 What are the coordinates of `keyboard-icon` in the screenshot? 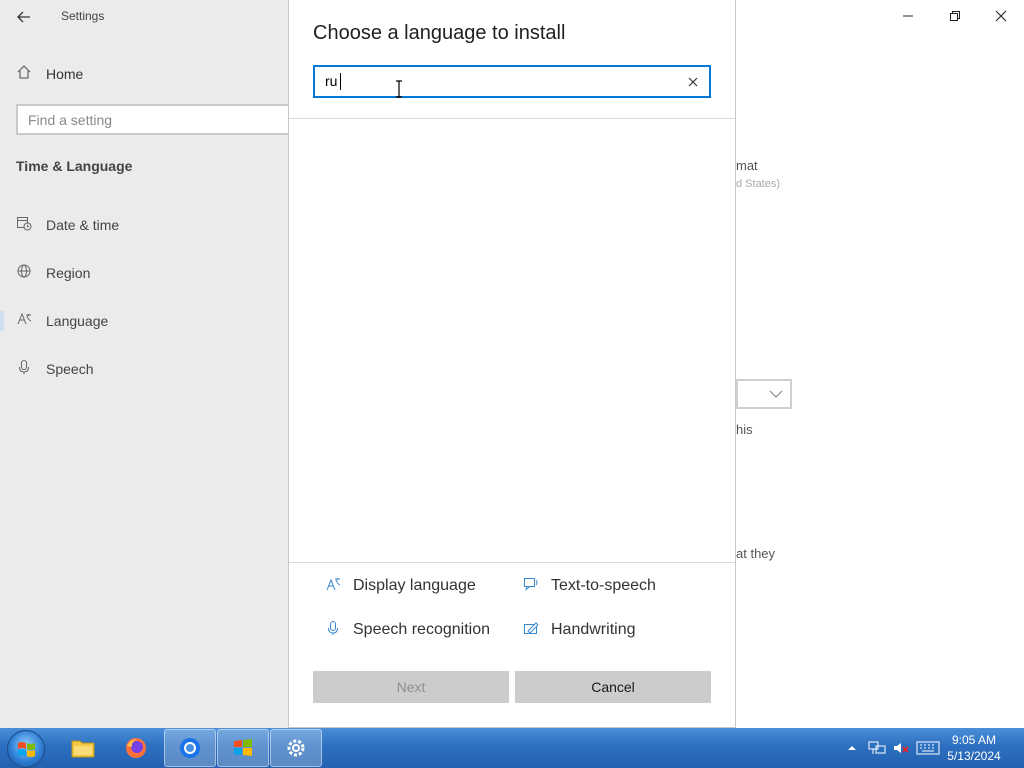 It's located at (928, 748).